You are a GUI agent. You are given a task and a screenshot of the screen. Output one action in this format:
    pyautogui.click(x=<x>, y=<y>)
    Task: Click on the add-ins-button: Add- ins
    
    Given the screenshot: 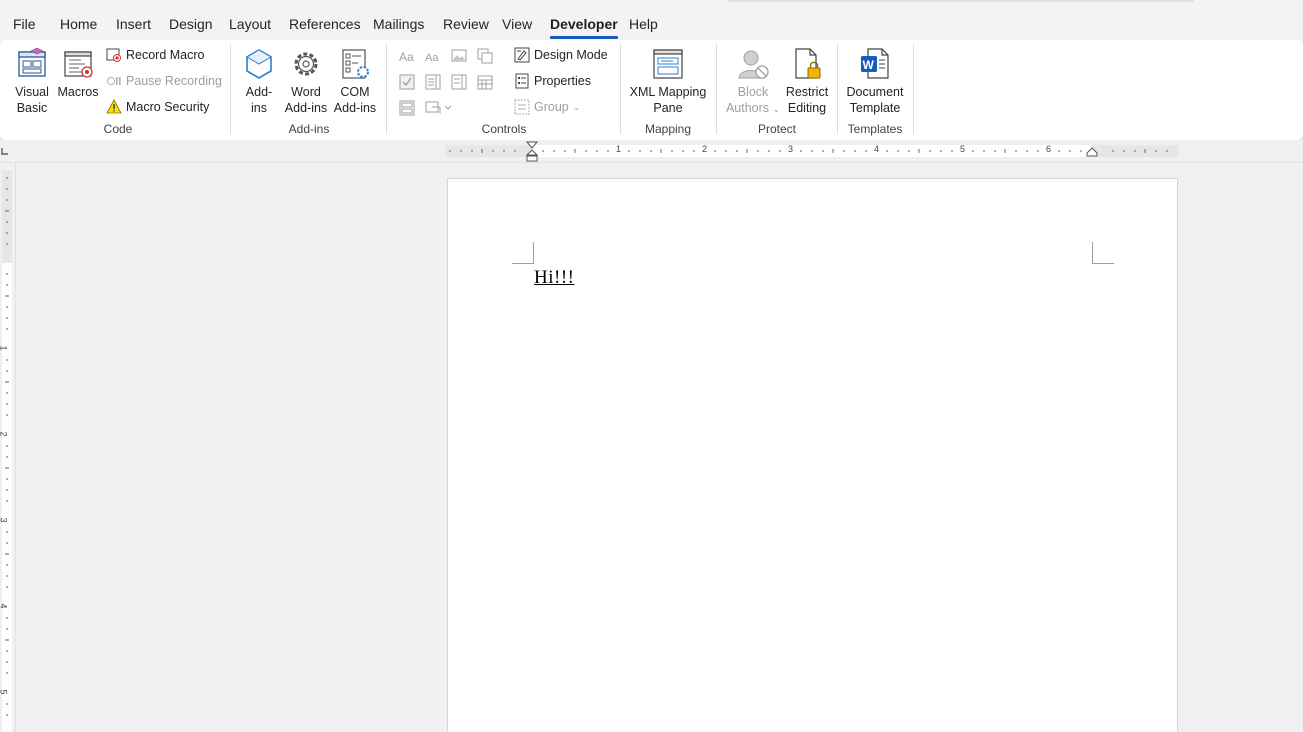 What is the action you would take?
    pyautogui.click(x=259, y=81)
    